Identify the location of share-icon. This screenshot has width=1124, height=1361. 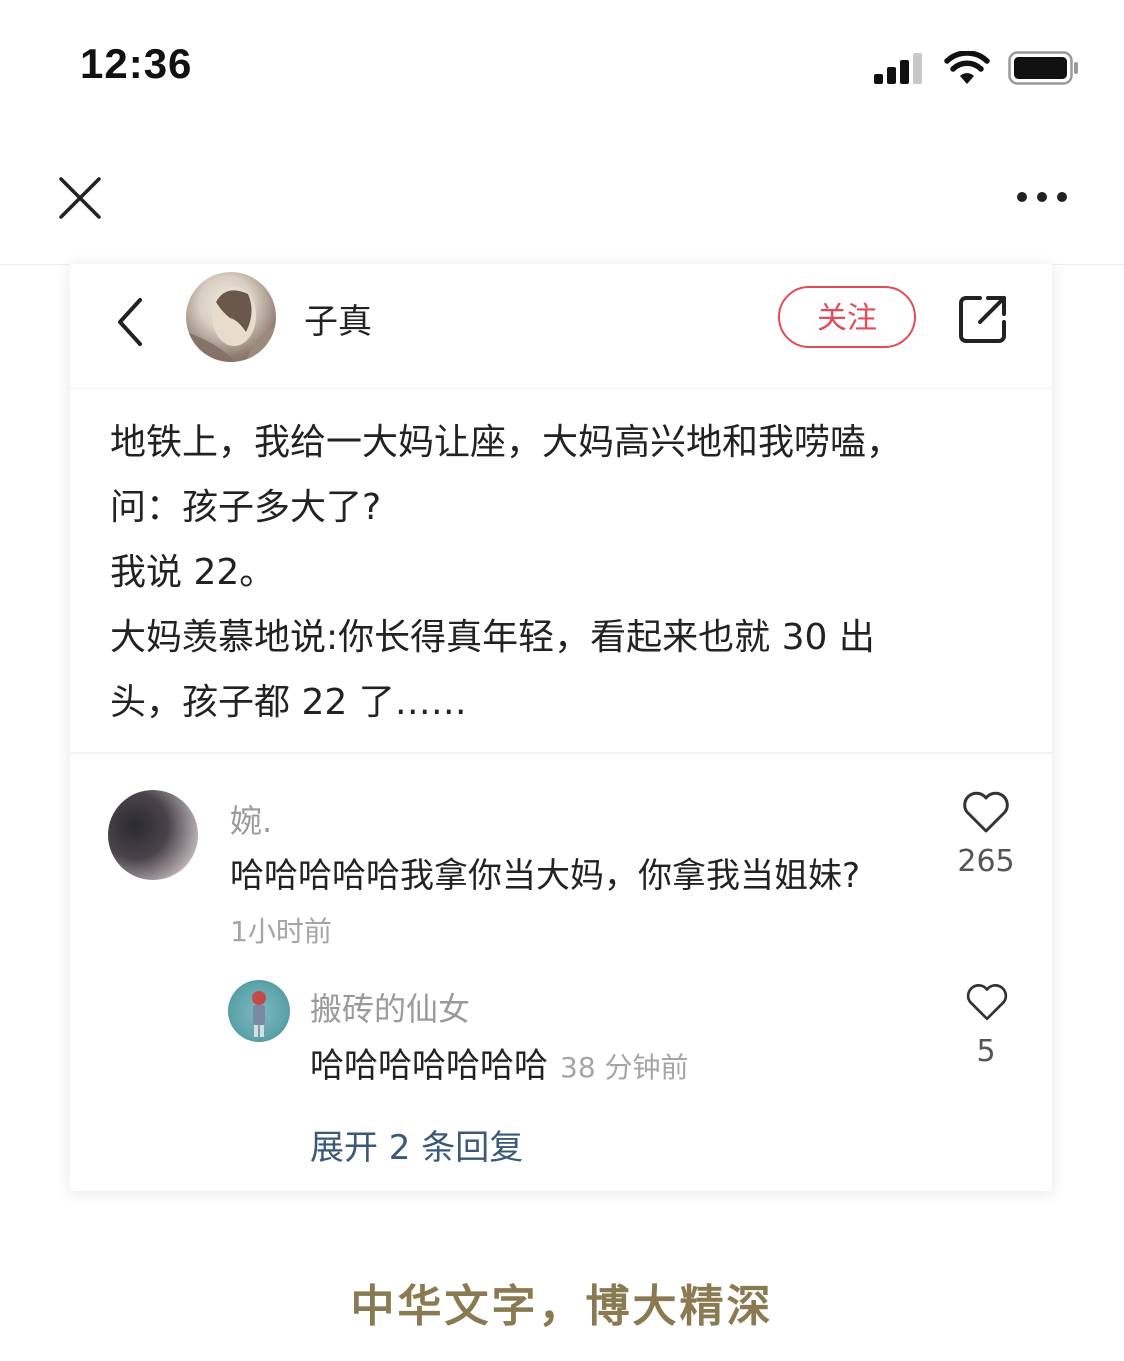
(982, 319).